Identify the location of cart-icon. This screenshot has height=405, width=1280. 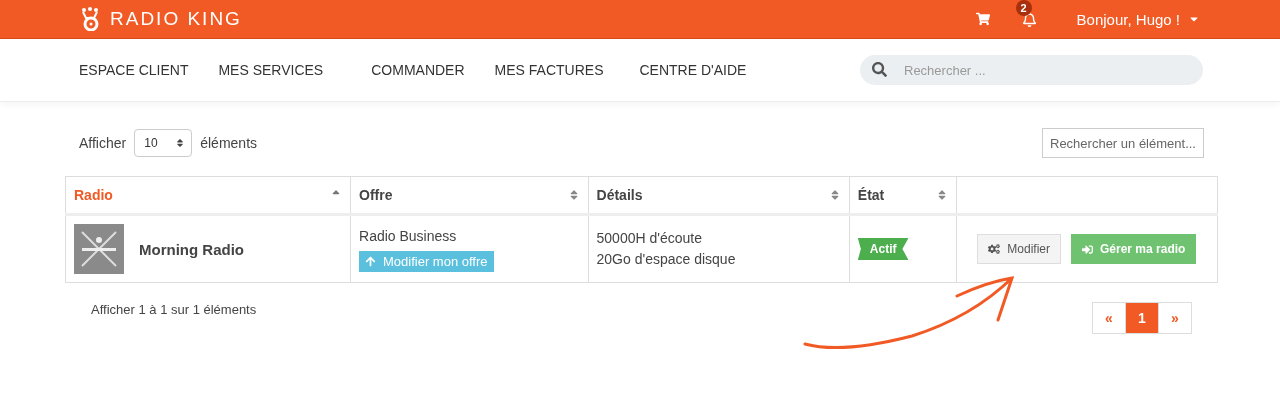
(982, 19).